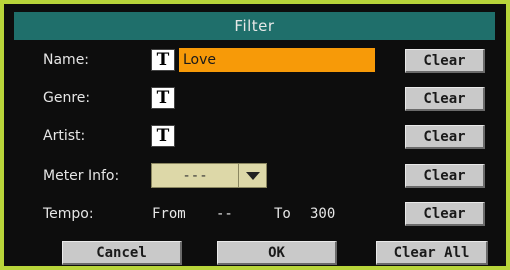 The height and width of the screenshot is (270, 510). What do you see at coordinates (445, 214) in the screenshot?
I see `tempo-clear-button: Clear` at bounding box center [445, 214].